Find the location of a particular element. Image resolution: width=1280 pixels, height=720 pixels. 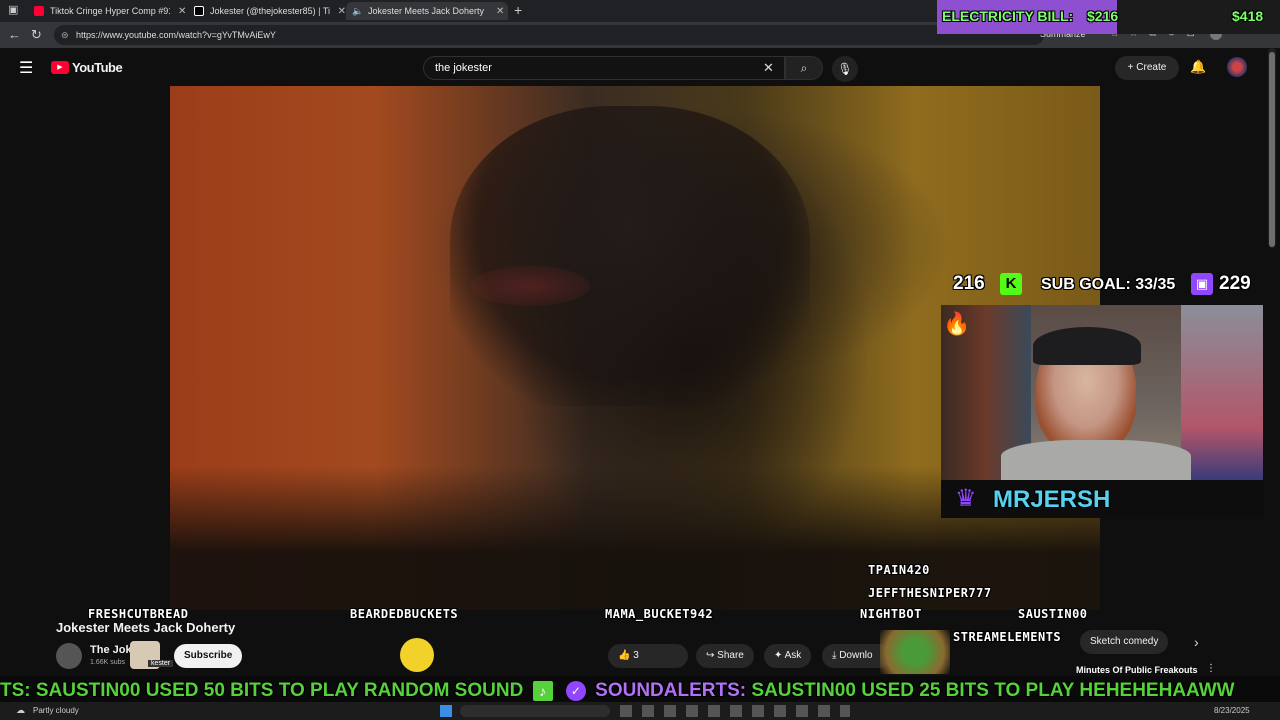

browser-tab-3-active: 🔈 Jokester Meets Jack Doherty ✕ is located at coordinates (427, 11).